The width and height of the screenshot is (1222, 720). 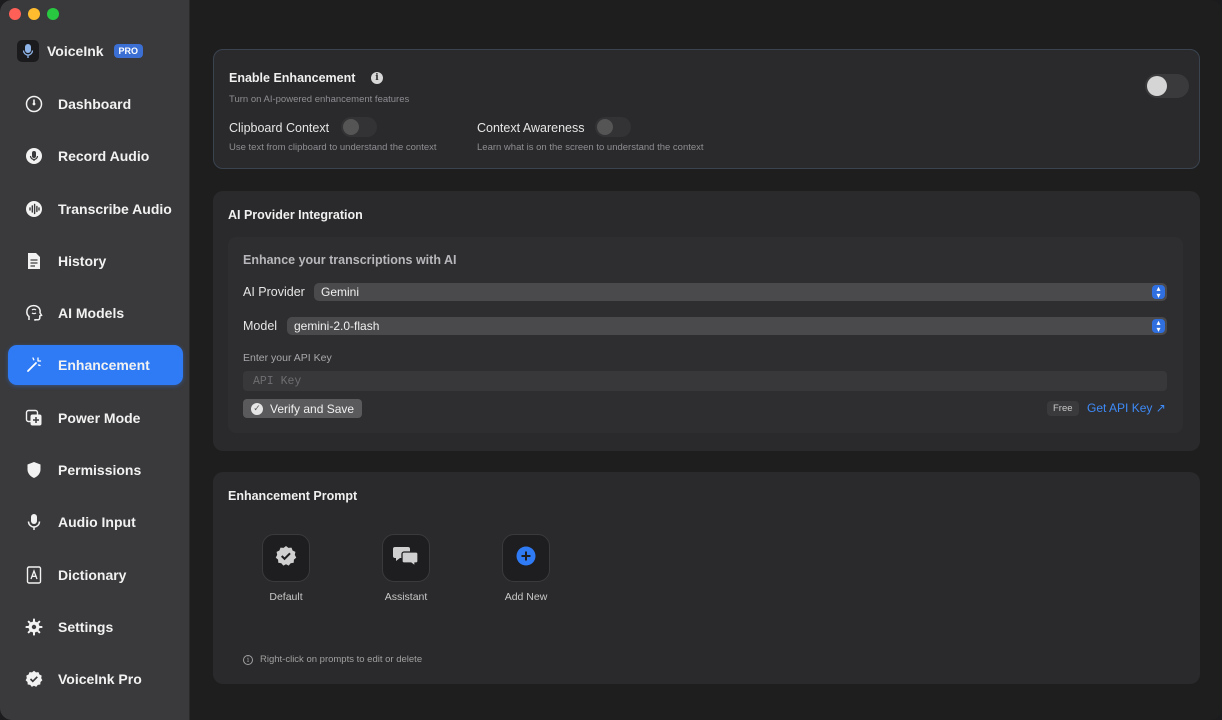 I want to click on sidebar-item-settings: Settings, so click(x=95, y=627).